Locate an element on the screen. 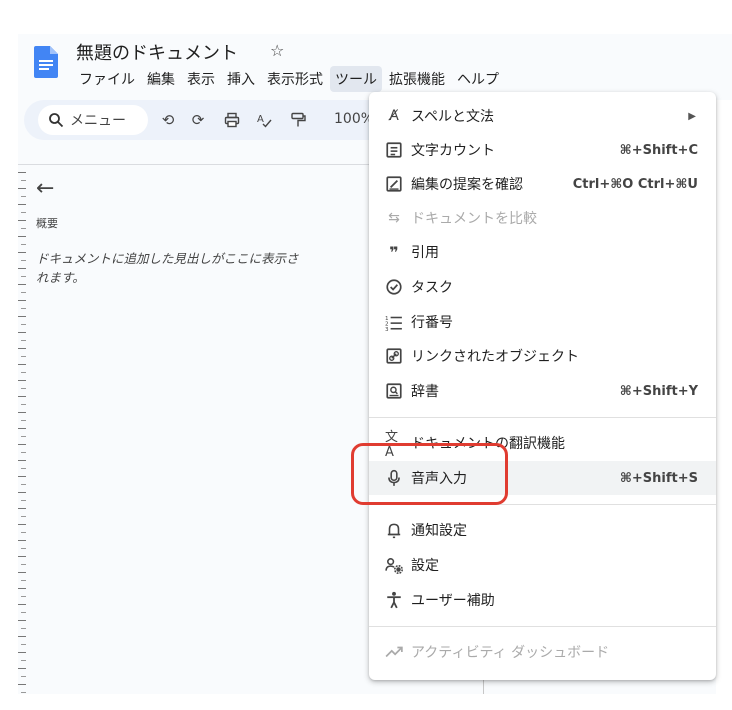  document-title: 無題のドキュメント is located at coordinates (157, 52).